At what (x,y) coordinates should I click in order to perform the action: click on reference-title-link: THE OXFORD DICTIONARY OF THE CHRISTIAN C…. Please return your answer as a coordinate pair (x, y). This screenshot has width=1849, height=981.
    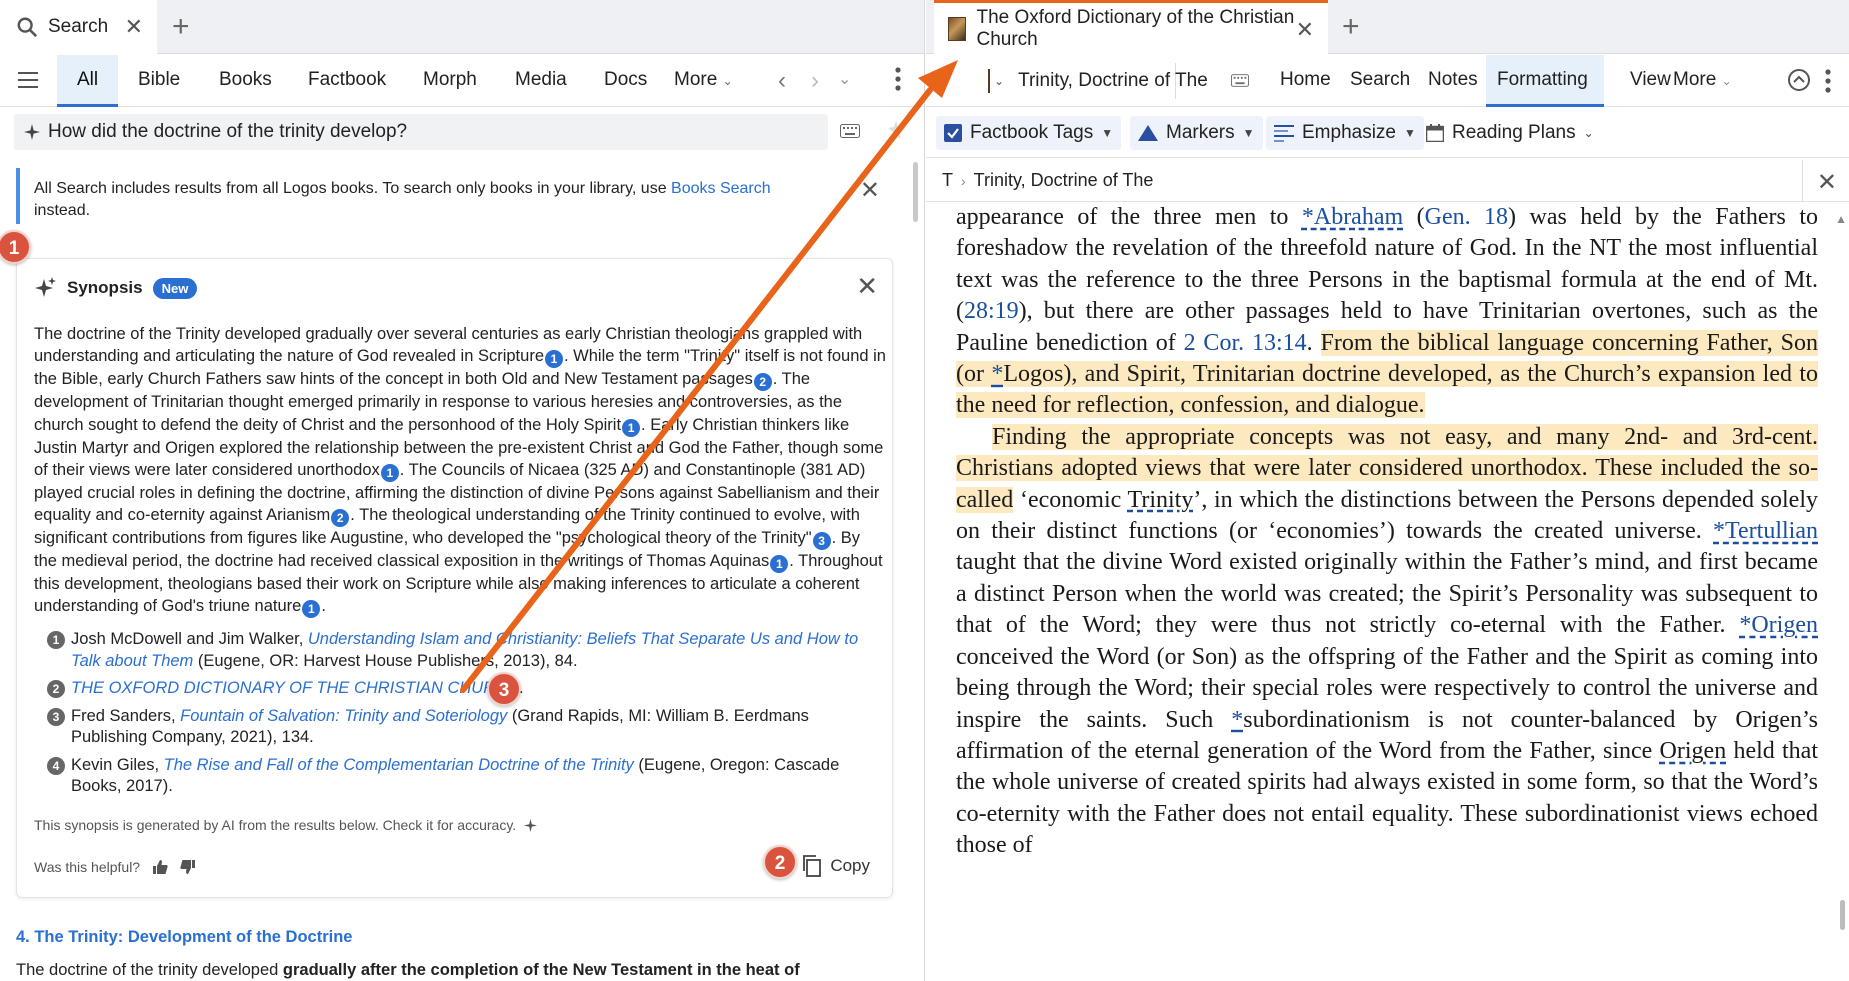
    Looking at the image, I should click on (295, 688).